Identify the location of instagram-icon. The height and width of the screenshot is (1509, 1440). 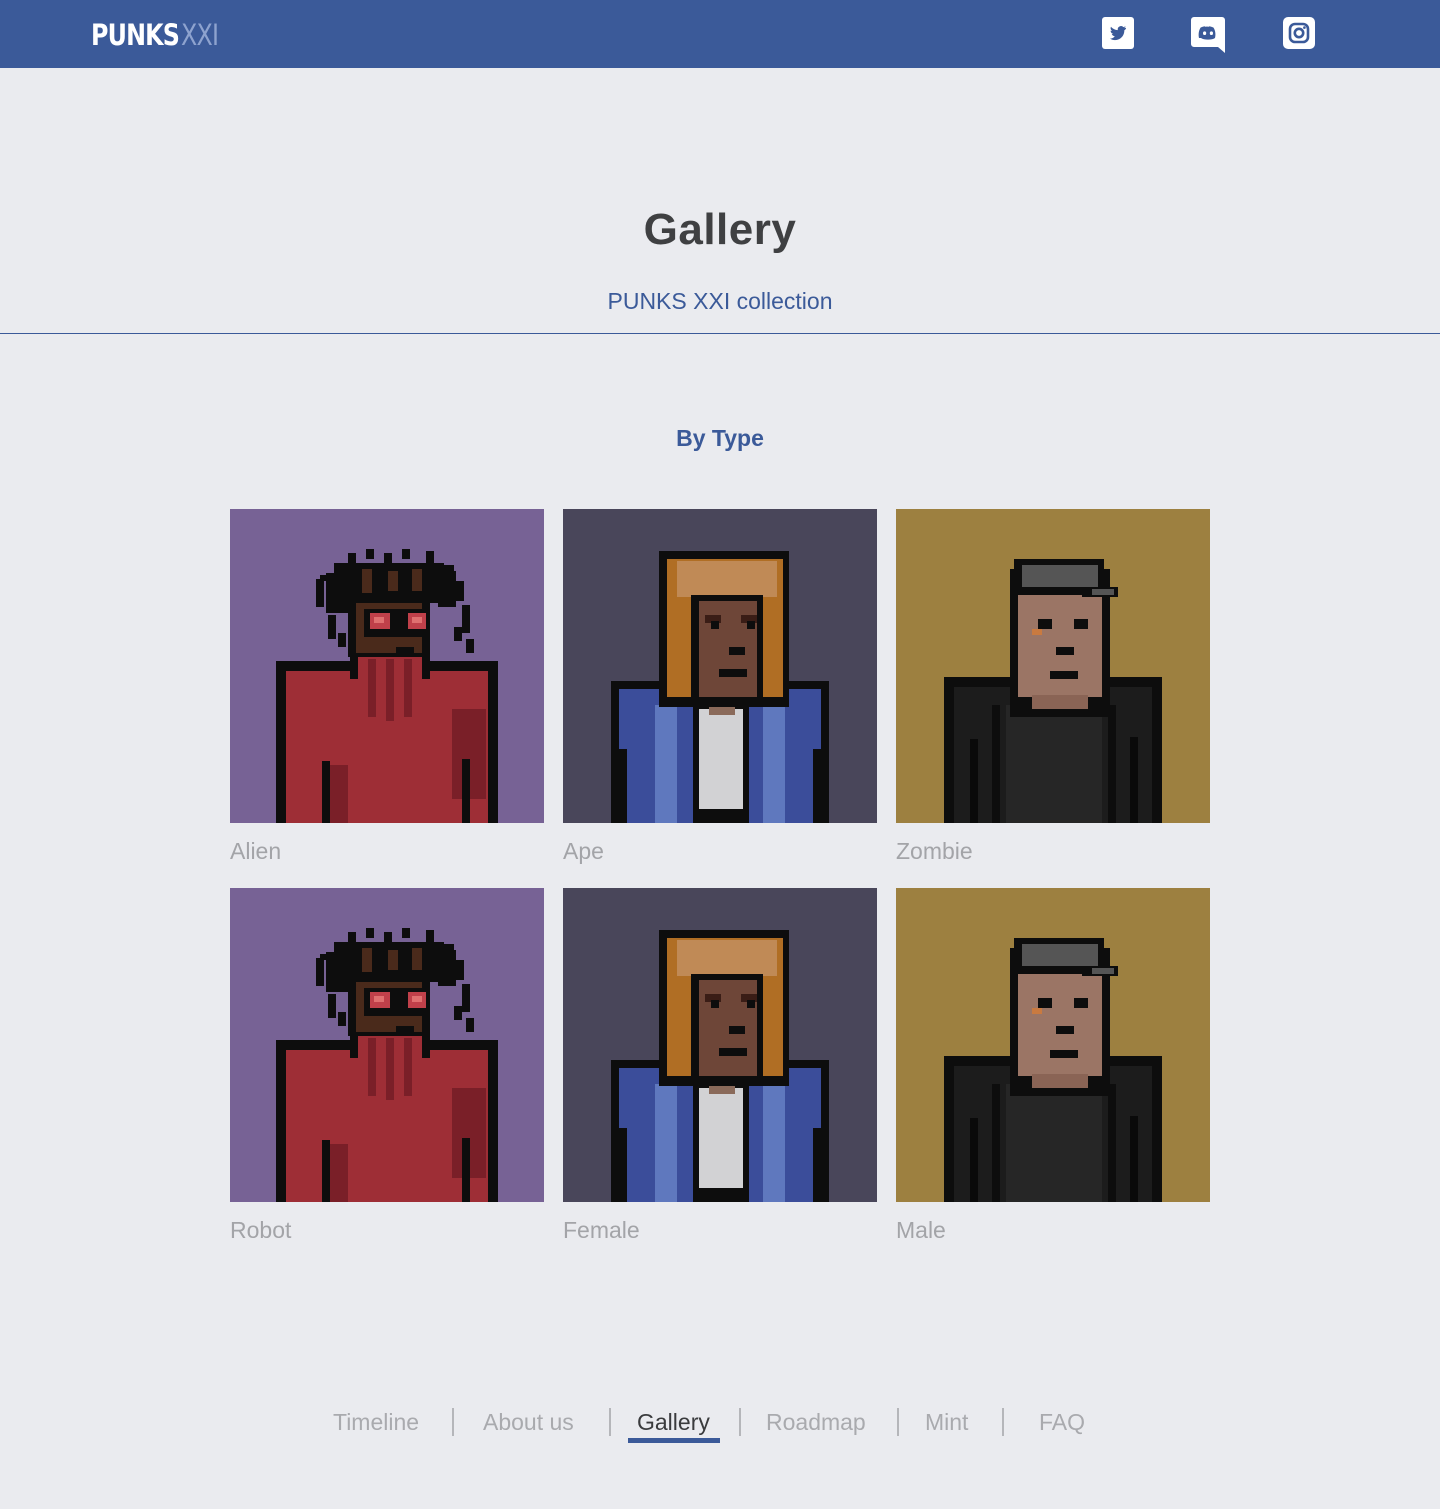
(1299, 33).